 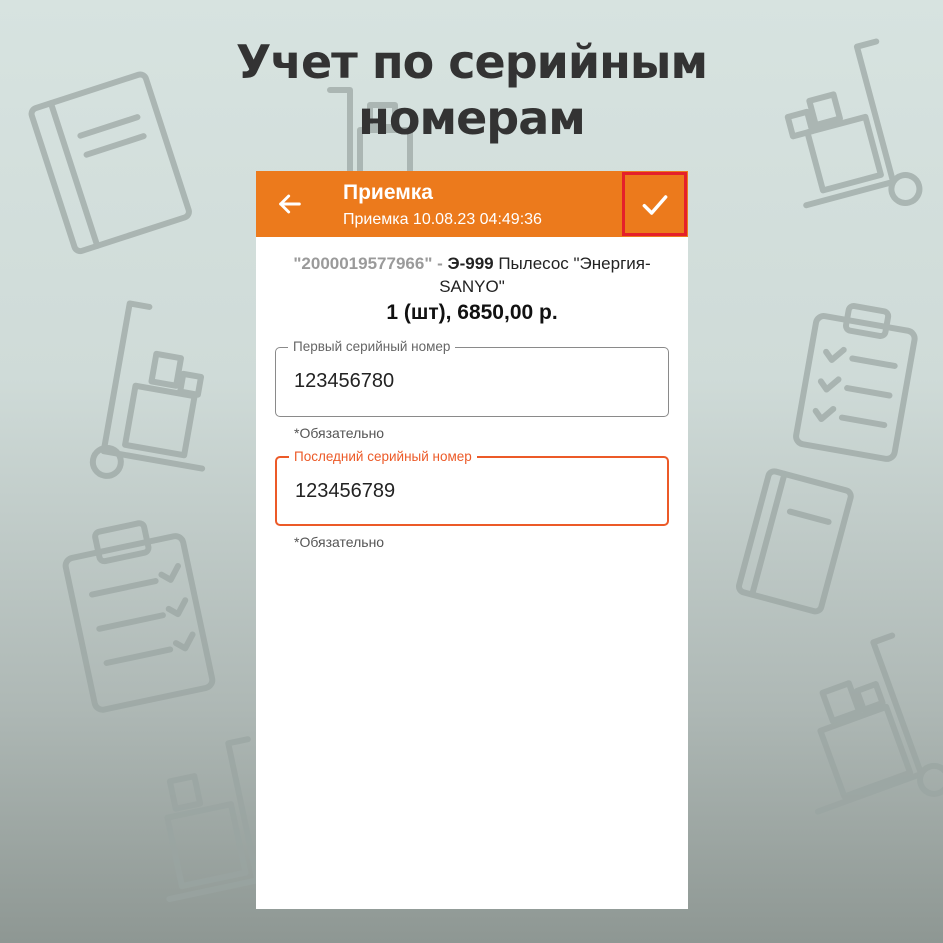 I want to click on first-serial-input, so click(x=469, y=381).